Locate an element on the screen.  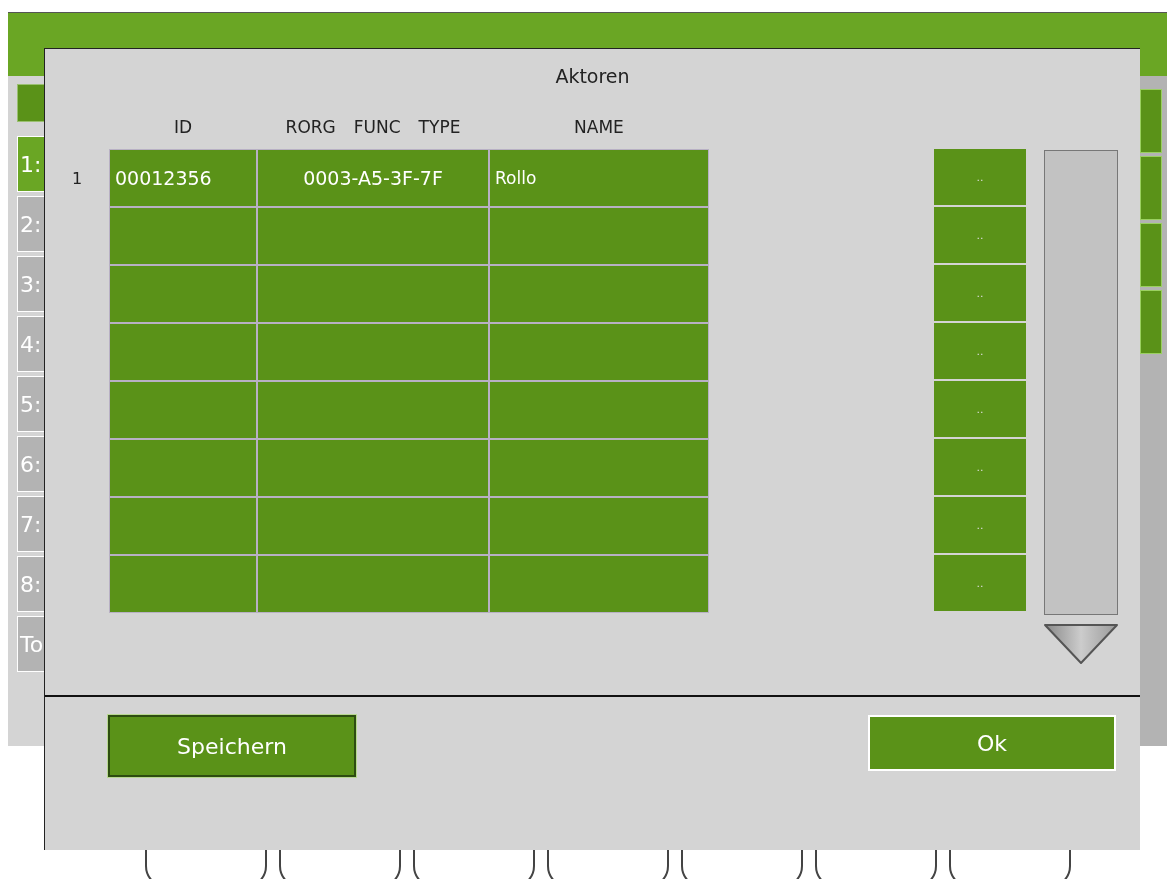
dialog-title: Aktoren is located at coordinates (592, 77).